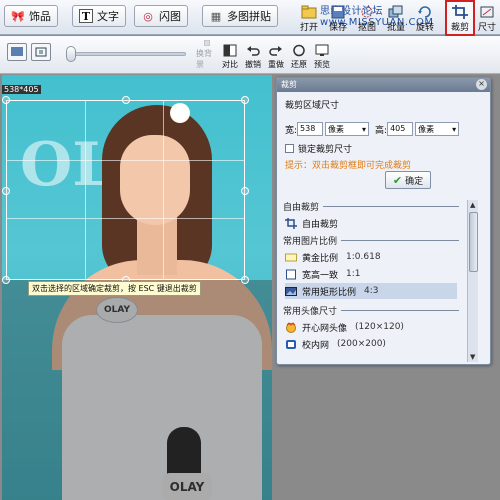 This screenshot has width=500, height=500. What do you see at coordinates (371, 274) in the screenshot?
I see `option-square-ratio: 宽高一致 1:1` at bounding box center [371, 274].